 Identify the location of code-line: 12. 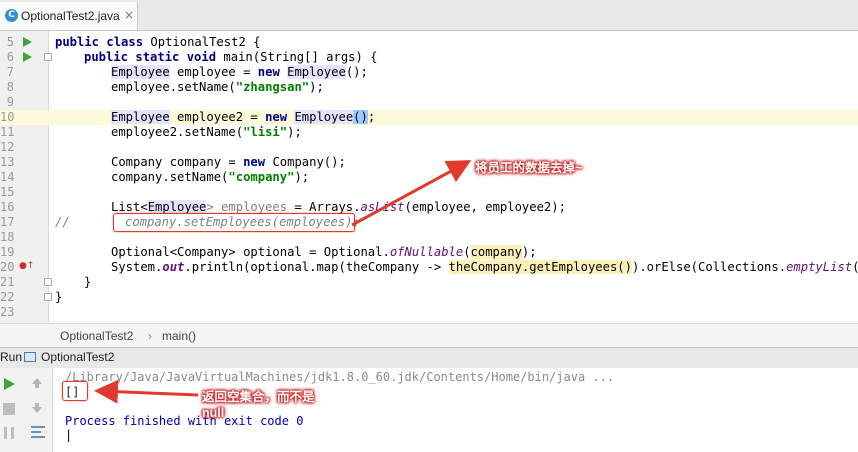
(429, 147).